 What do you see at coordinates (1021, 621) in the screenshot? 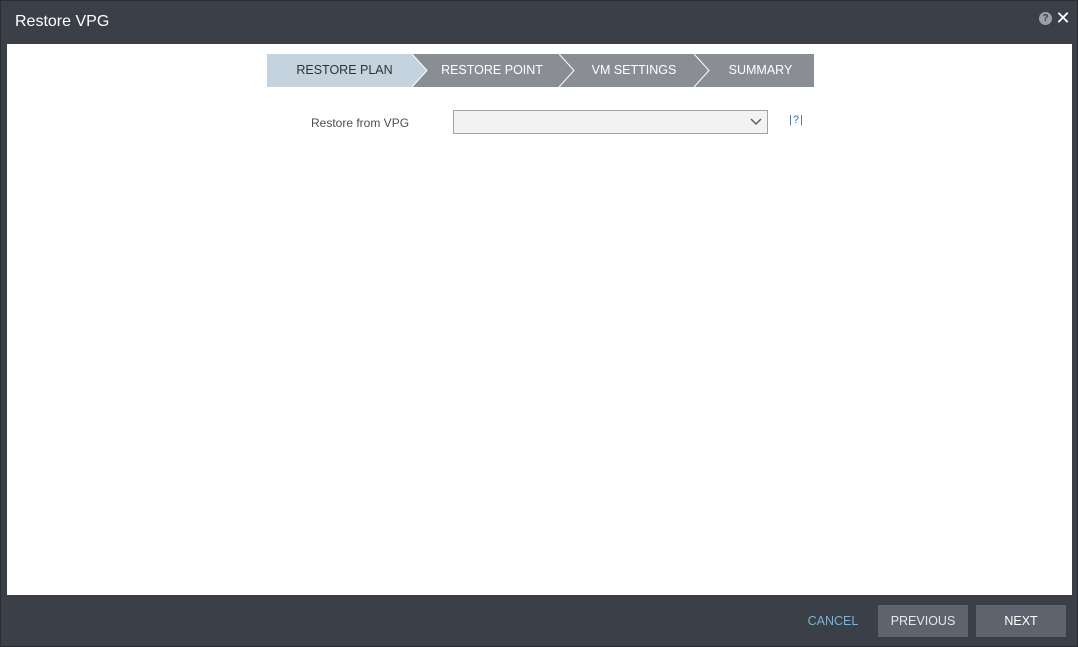
I see `next-button: NEXT` at bounding box center [1021, 621].